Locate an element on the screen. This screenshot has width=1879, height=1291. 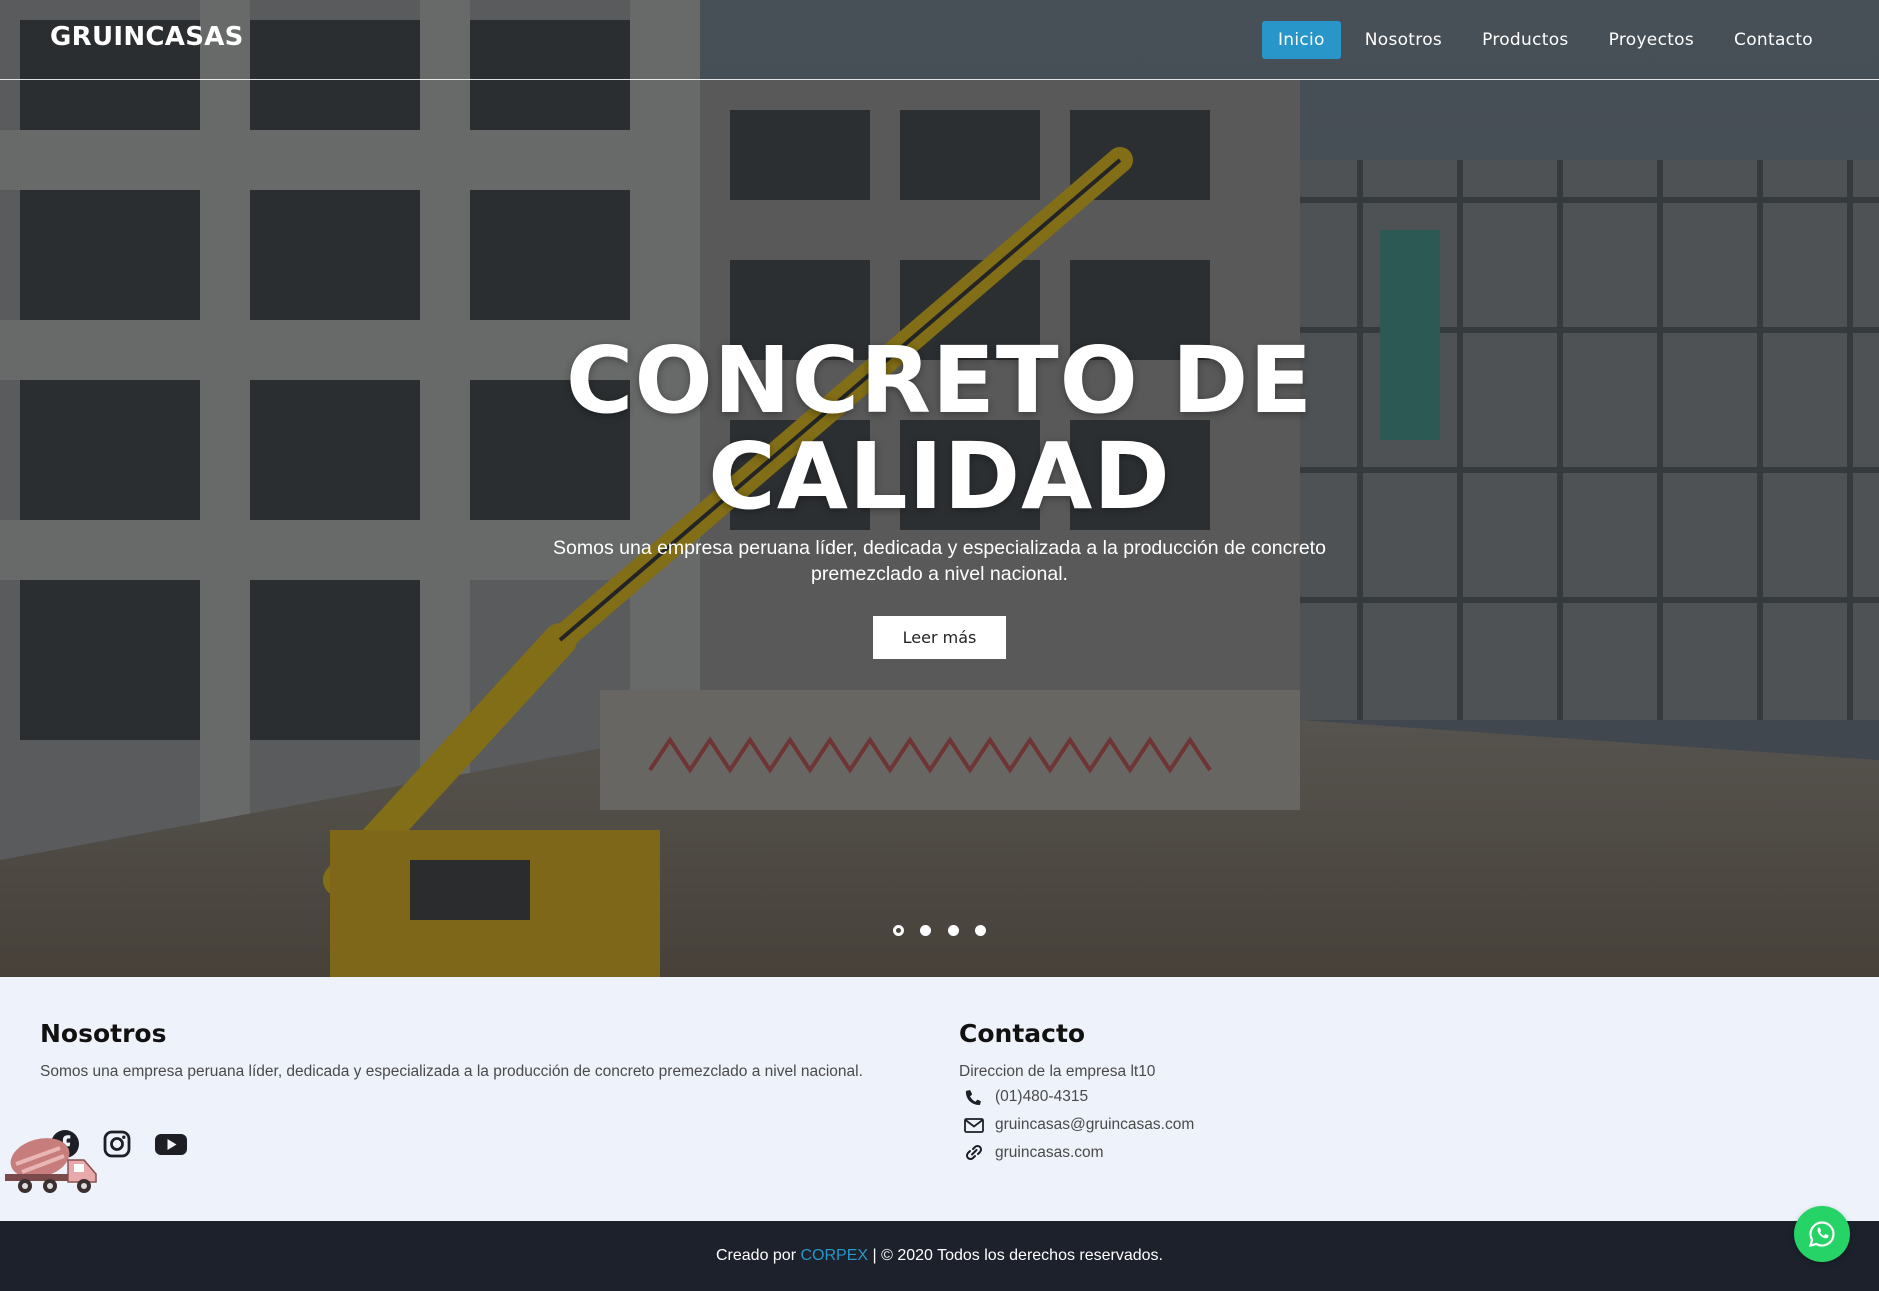
hero-title: CONCRETO DE CALIDAD is located at coordinates (939, 428).